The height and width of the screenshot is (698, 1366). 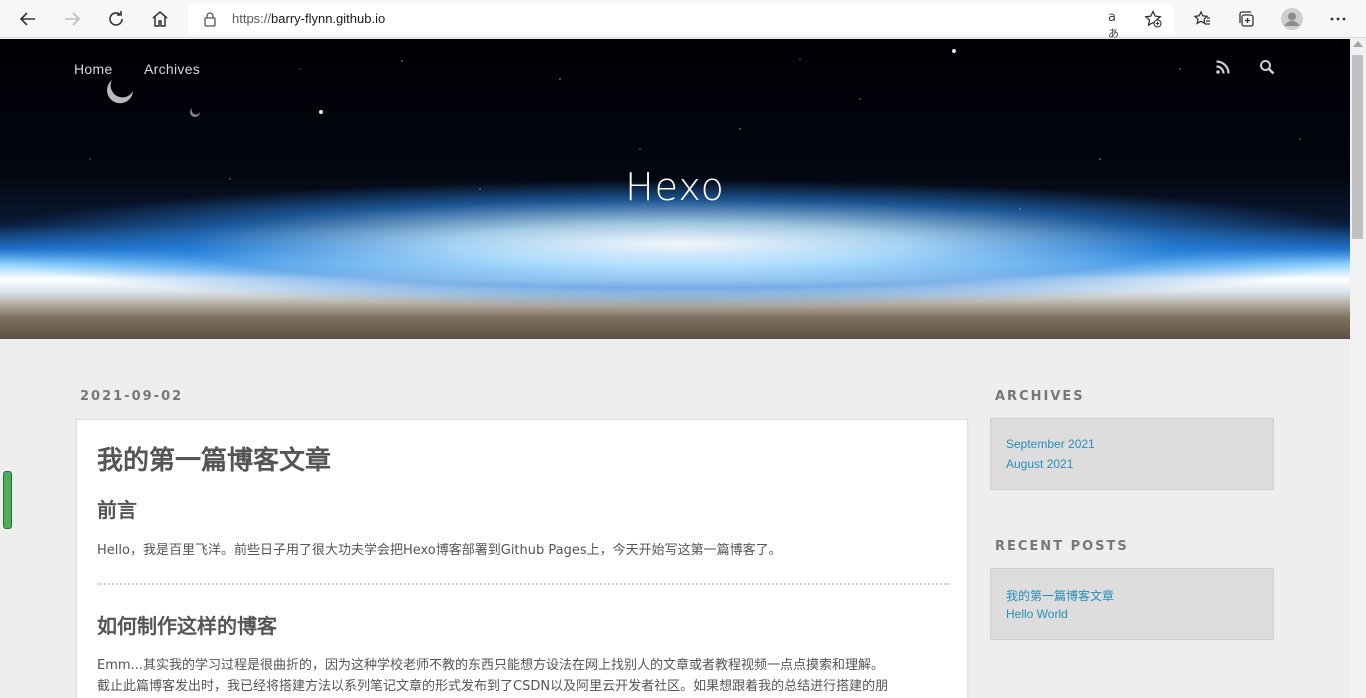 What do you see at coordinates (72, 19) in the screenshot?
I see `forward-icon` at bounding box center [72, 19].